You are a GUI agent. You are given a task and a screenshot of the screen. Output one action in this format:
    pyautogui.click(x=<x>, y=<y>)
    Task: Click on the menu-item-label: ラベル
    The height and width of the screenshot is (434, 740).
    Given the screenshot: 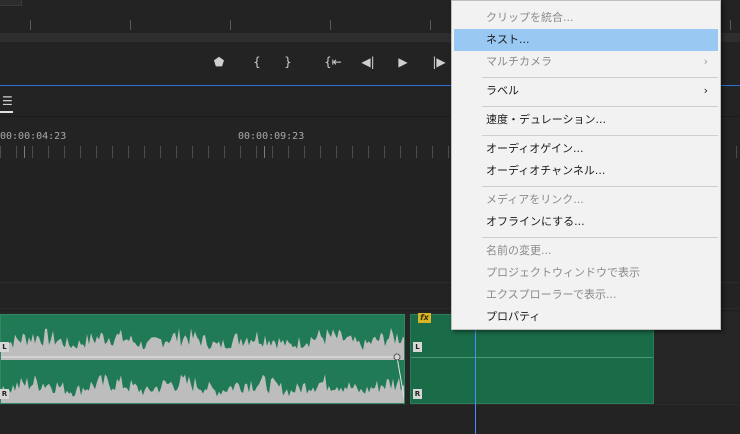 What is the action you would take?
    pyautogui.click(x=502, y=90)
    